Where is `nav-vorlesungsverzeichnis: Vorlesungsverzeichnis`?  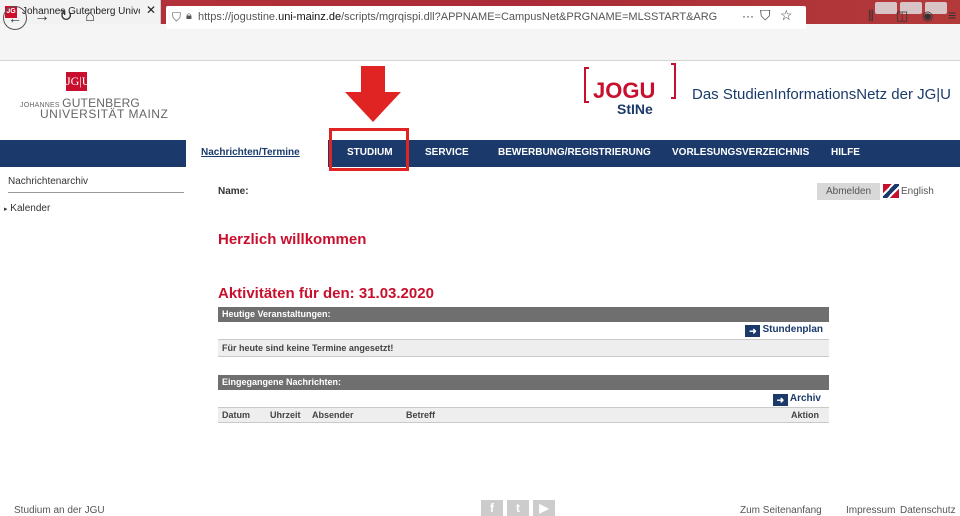
nav-vorlesungsverzeichnis: Vorlesungsverzeichnis is located at coordinates (740, 152).